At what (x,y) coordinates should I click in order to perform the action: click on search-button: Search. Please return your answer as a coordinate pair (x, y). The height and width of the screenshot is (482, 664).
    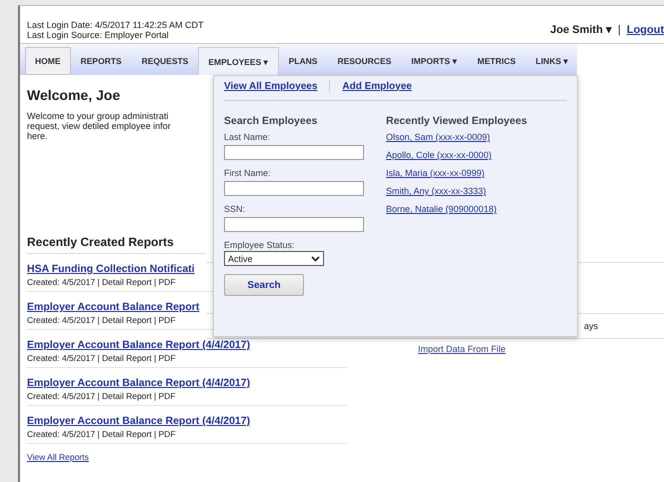
    Looking at the image, I should click on (264, 285).